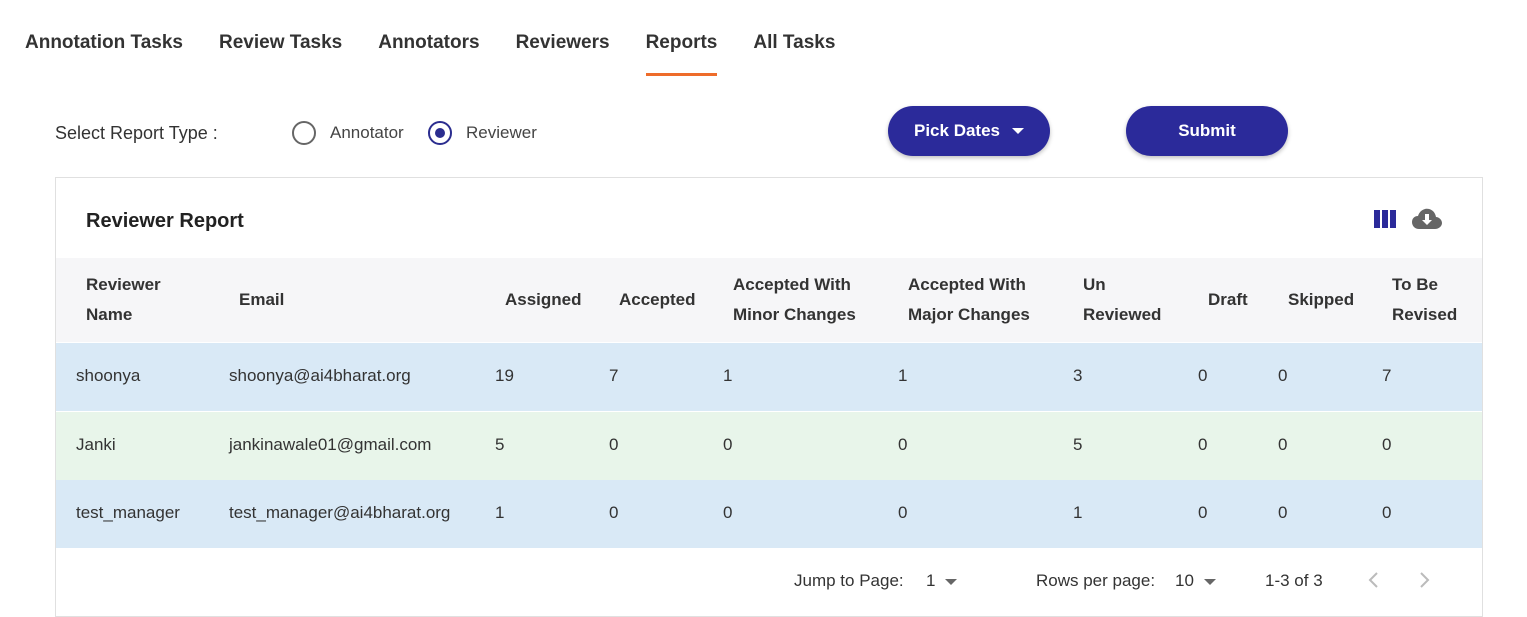 The width and height of the screenshot is (1527, 617). What do you see at coordinates (165, 221) in the screenshot?
I see `card-title: Reviewer Report` at bounding box center [165, 221].